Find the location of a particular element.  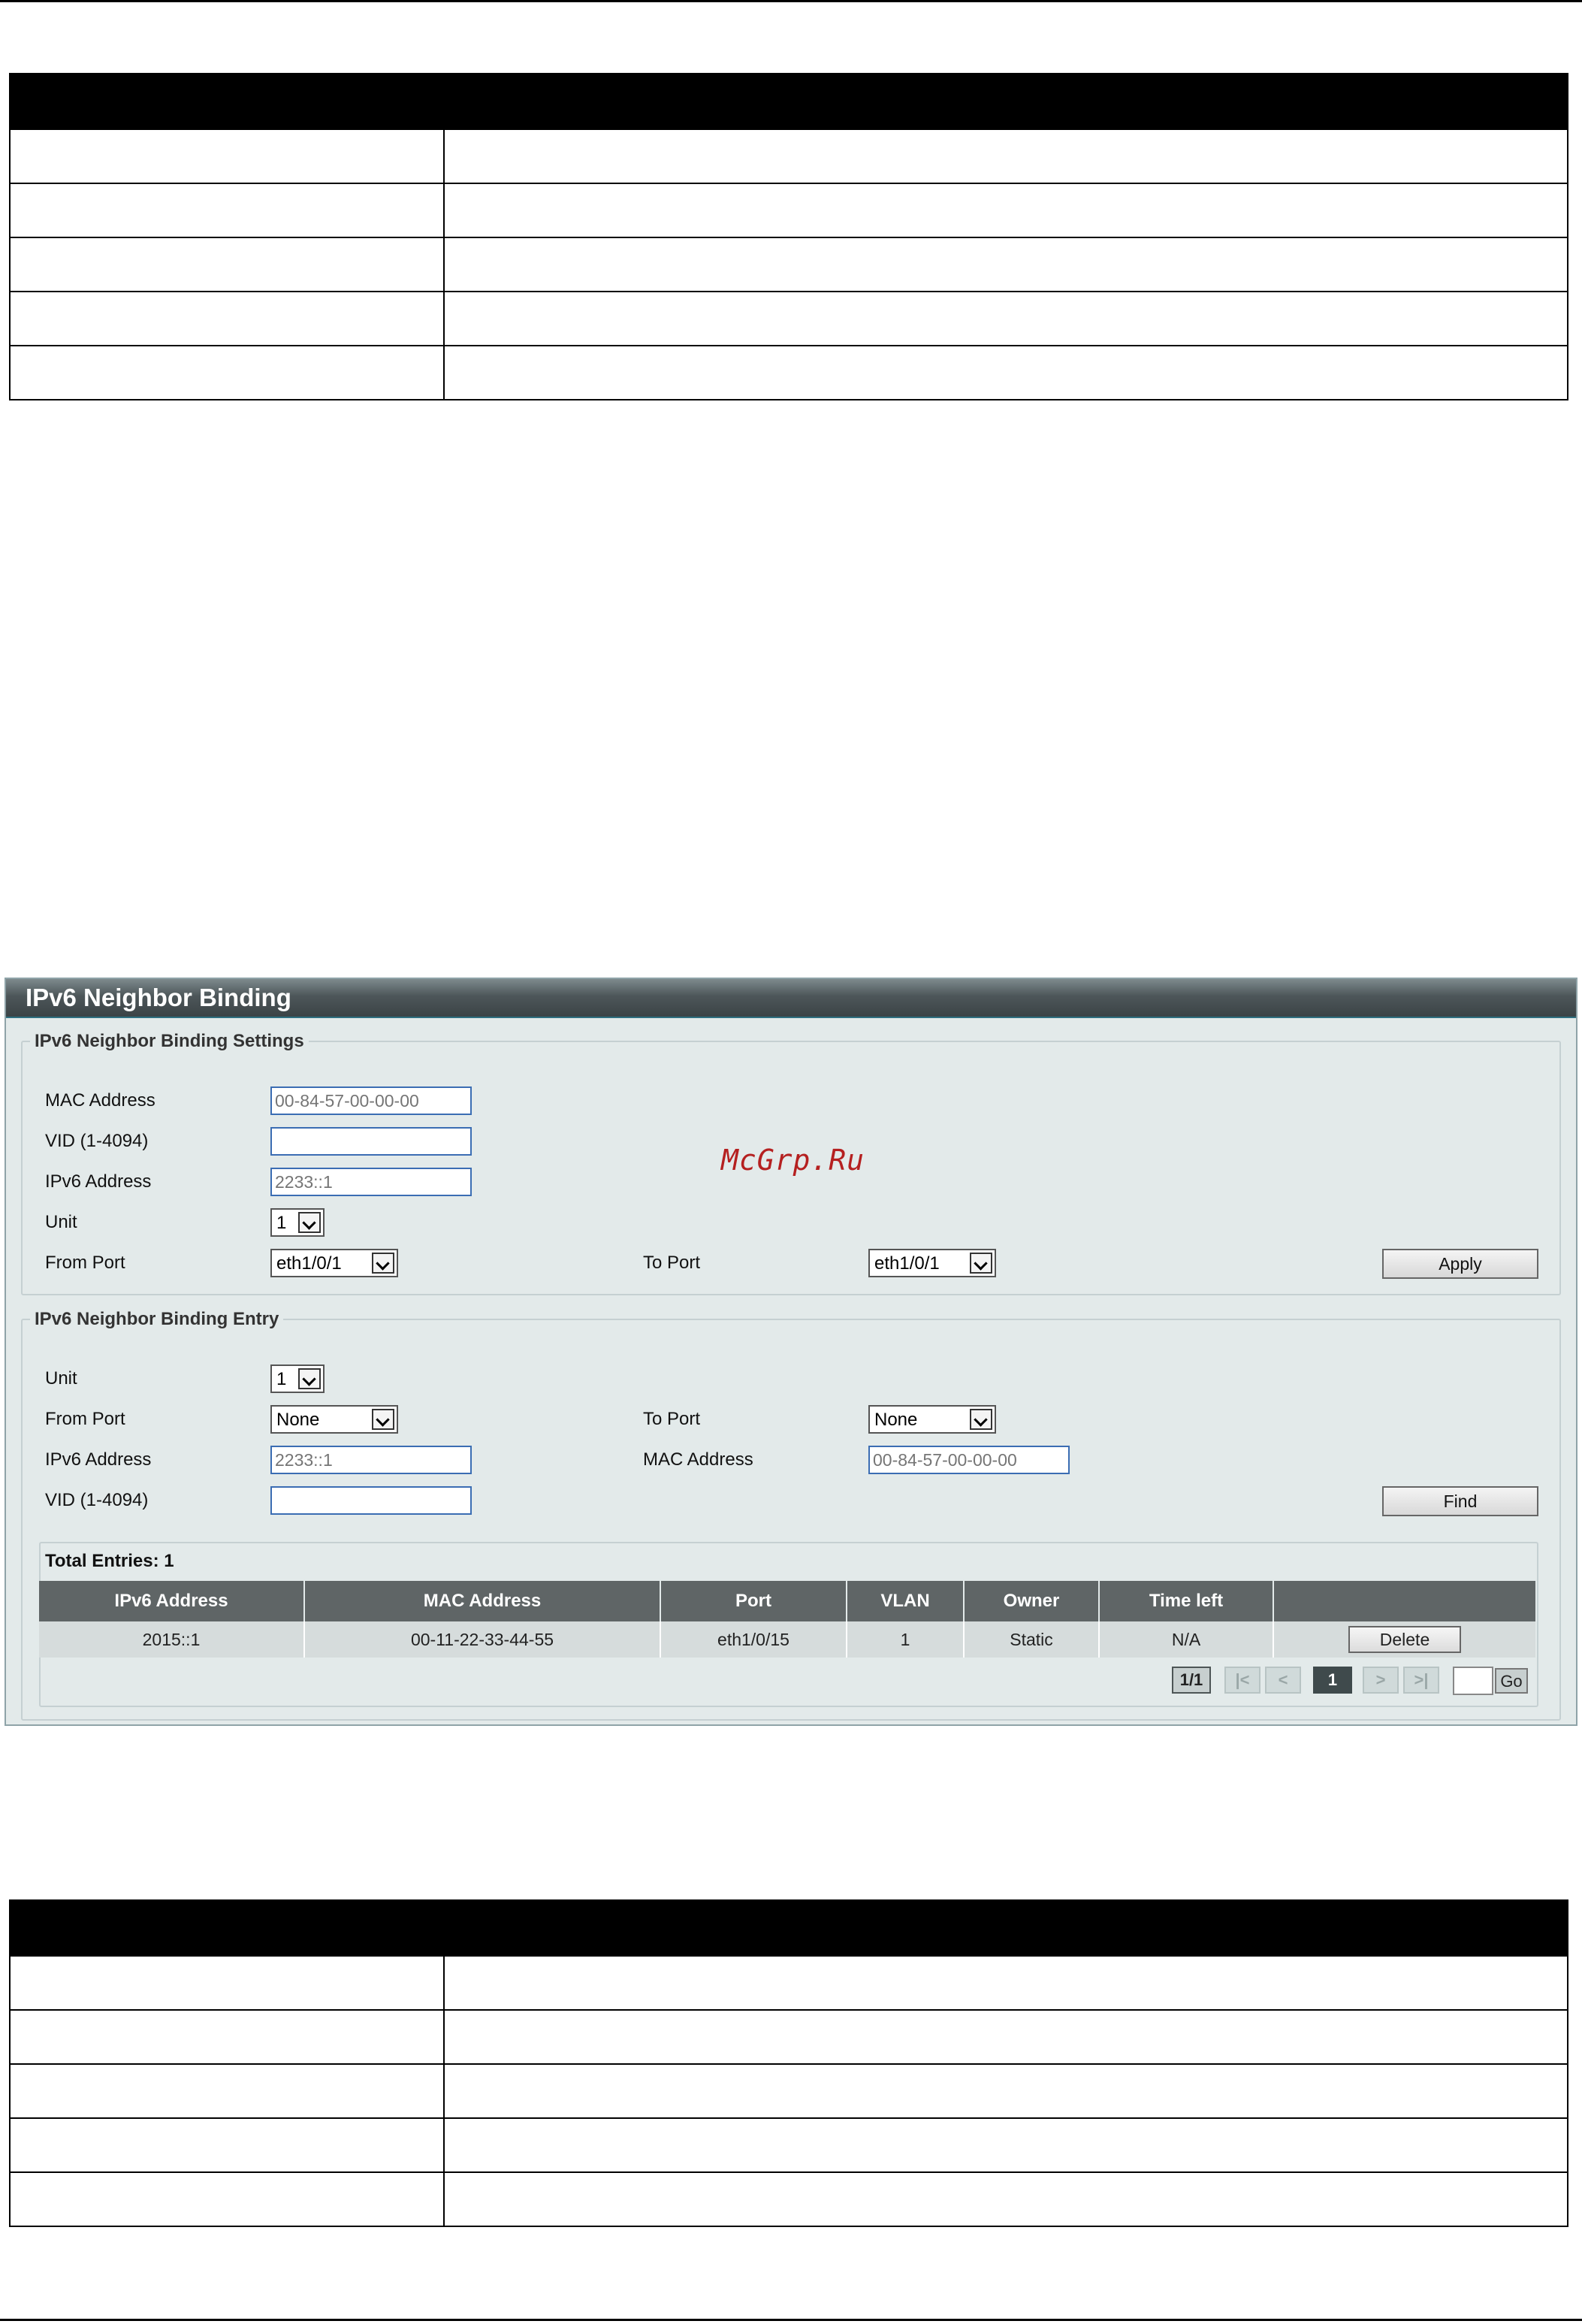

top-rule is located at coordinates (791, 1).